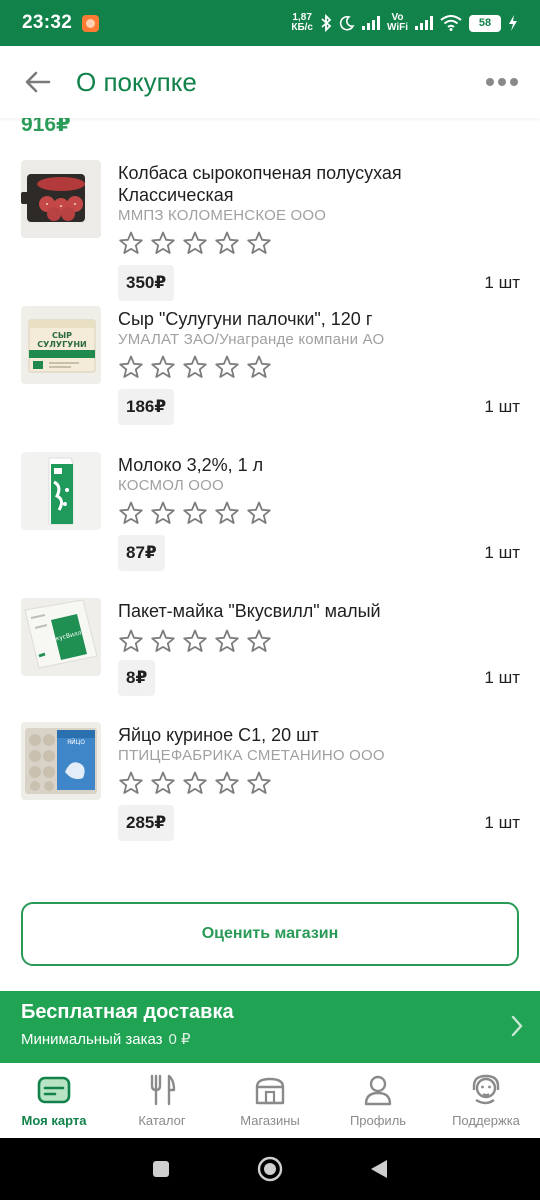 This screenshot has height=1200, width=540. I want to click on status-icons: 1,87 КБ/с Vo WiFi 58, so click(404, 23).